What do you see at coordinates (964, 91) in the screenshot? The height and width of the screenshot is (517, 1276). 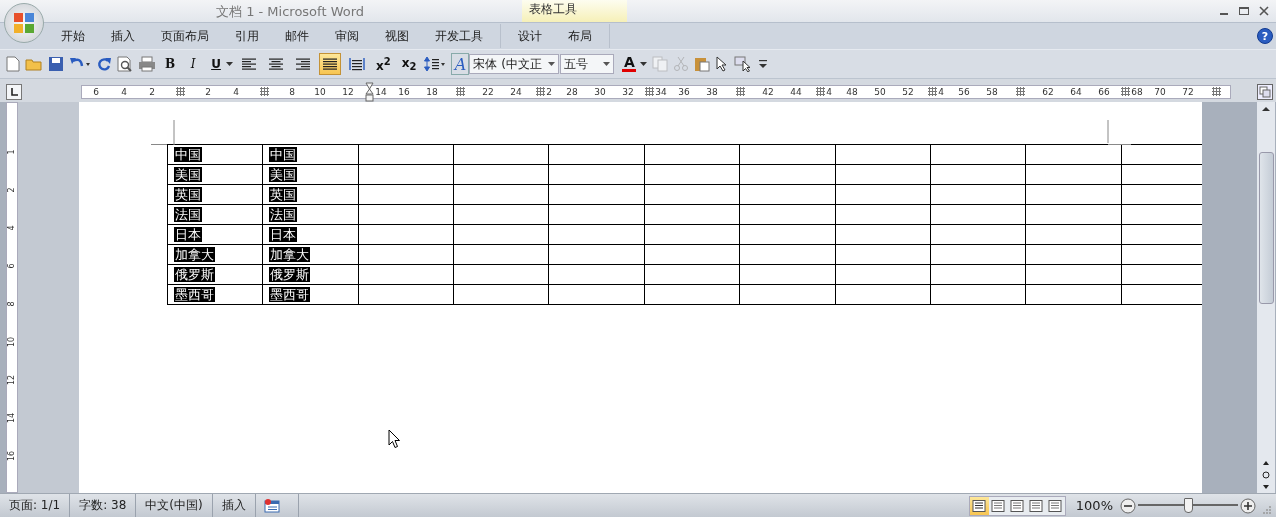 I see `ruler-number: 56` at bounding box center [964, 91].